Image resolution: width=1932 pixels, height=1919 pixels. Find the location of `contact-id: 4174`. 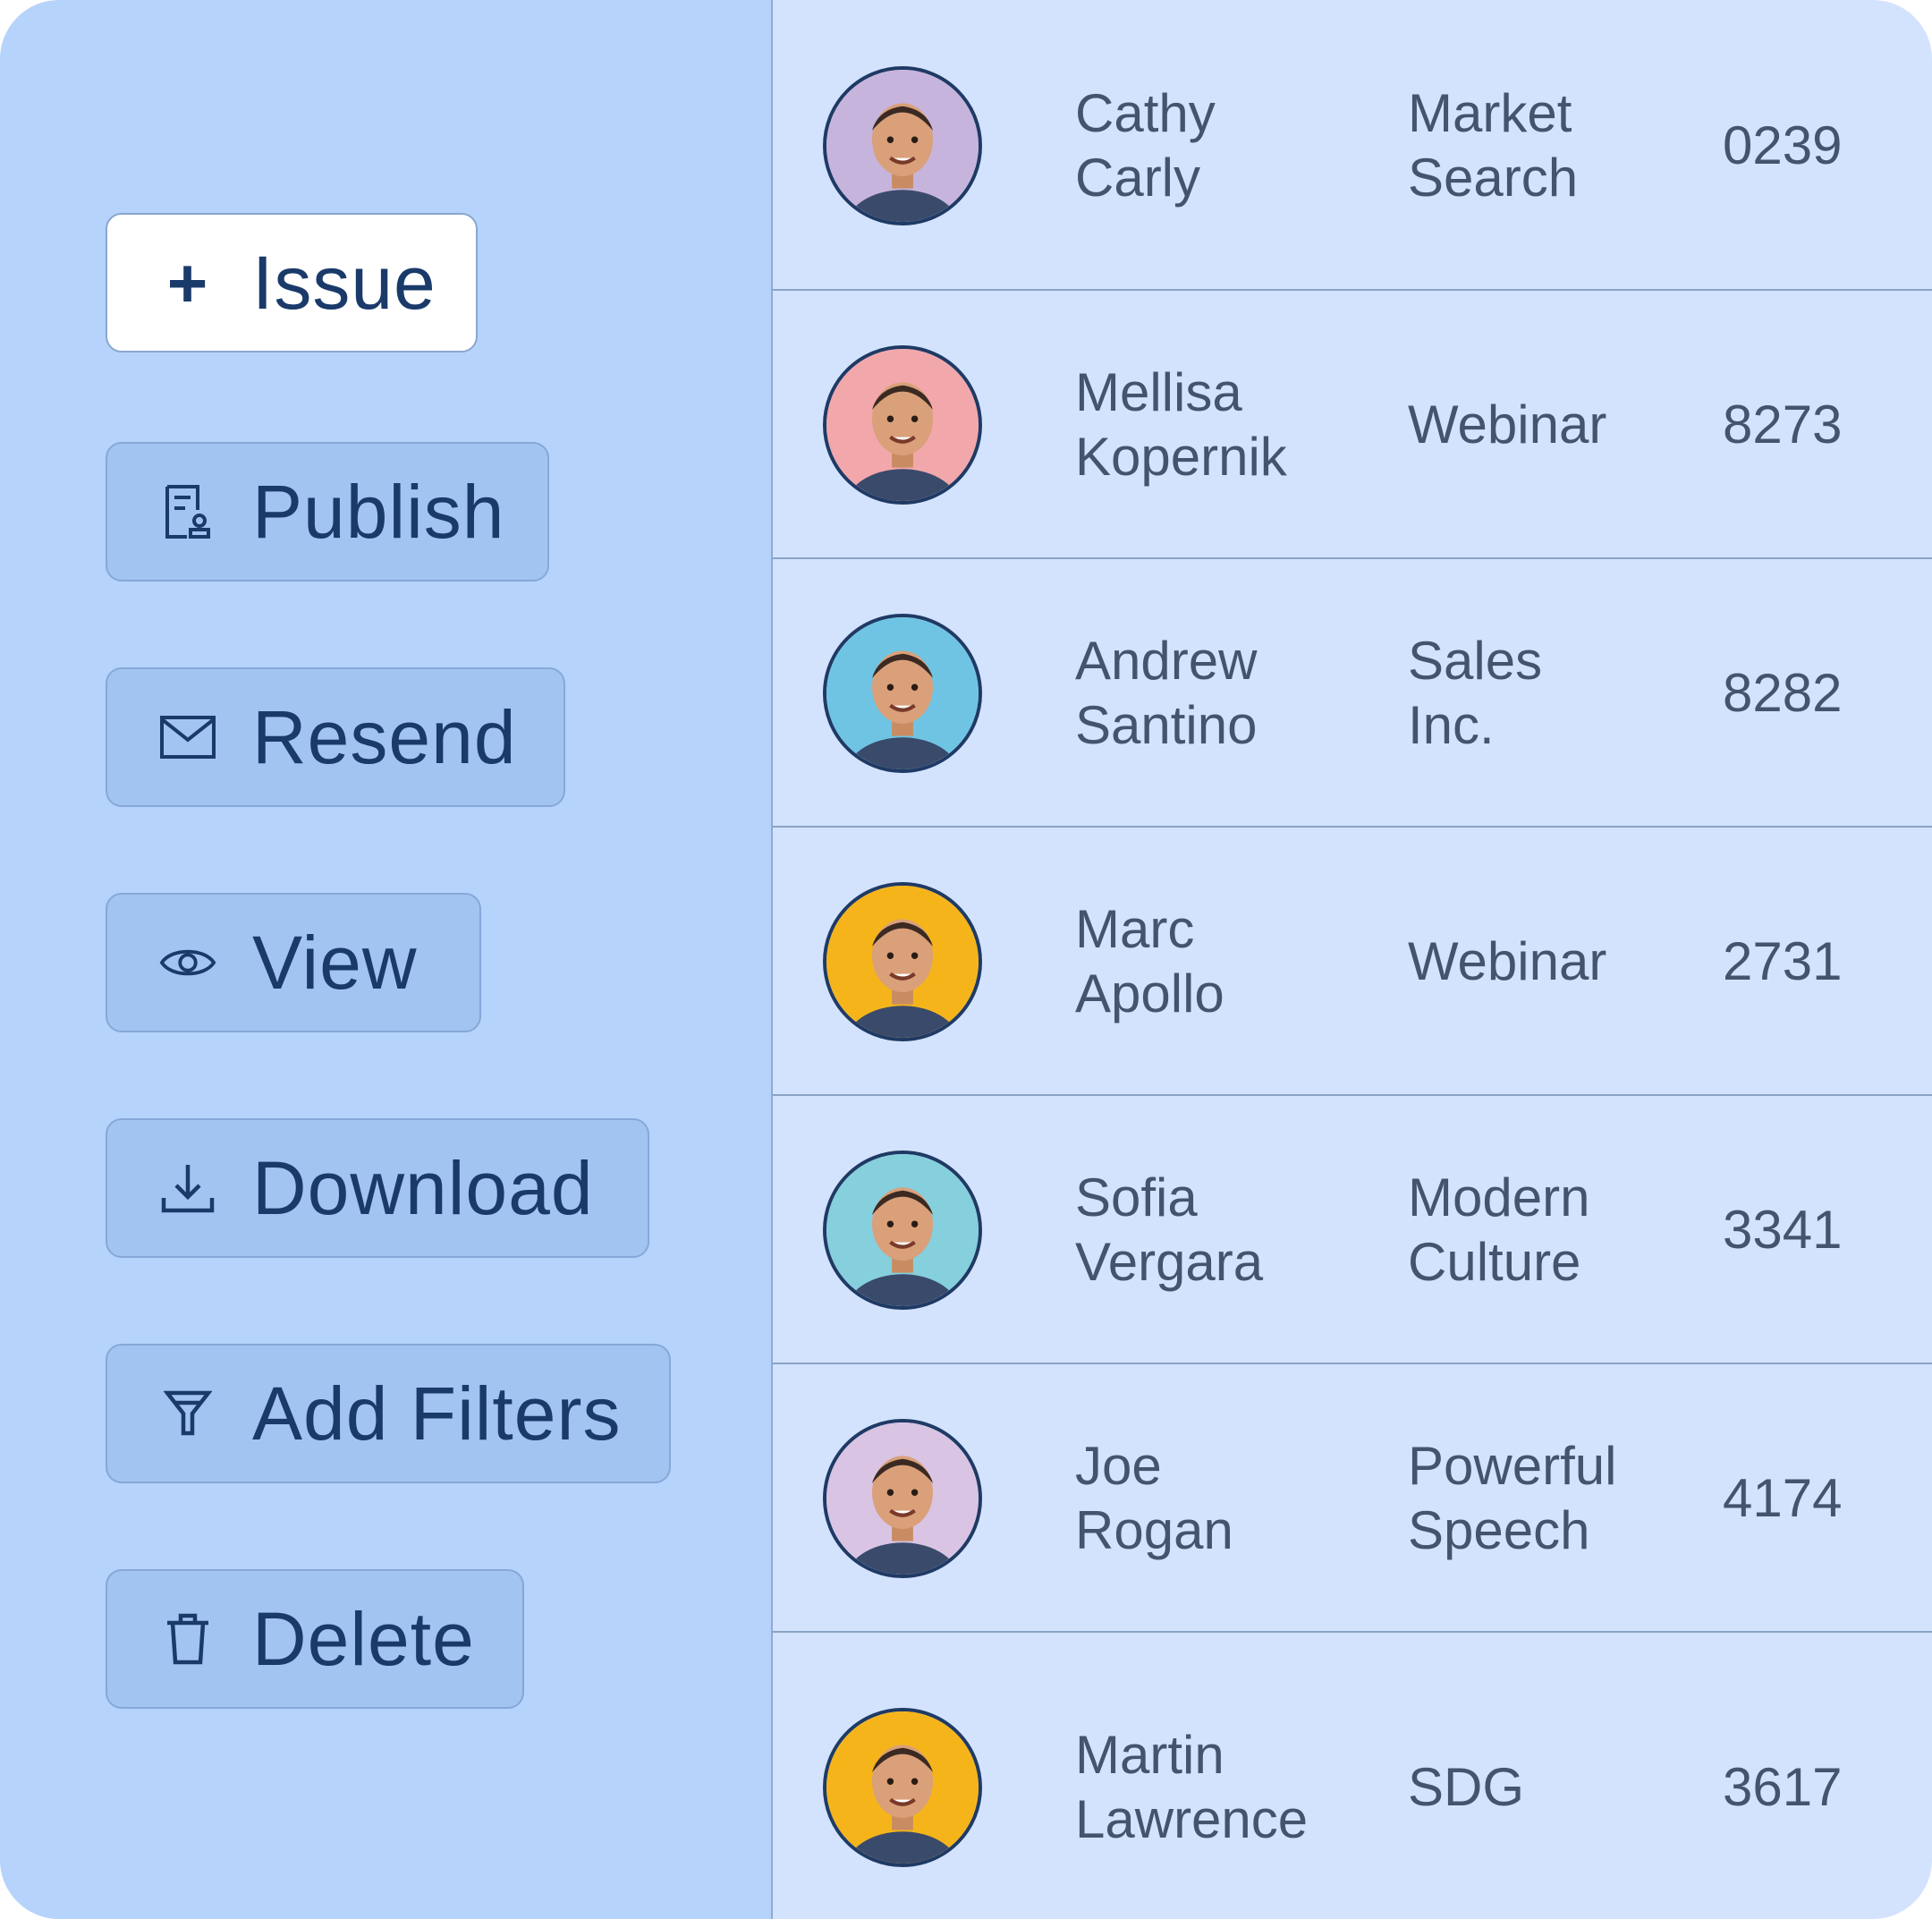

contact-id: 4174 is located at coordinates (1825, 1498).